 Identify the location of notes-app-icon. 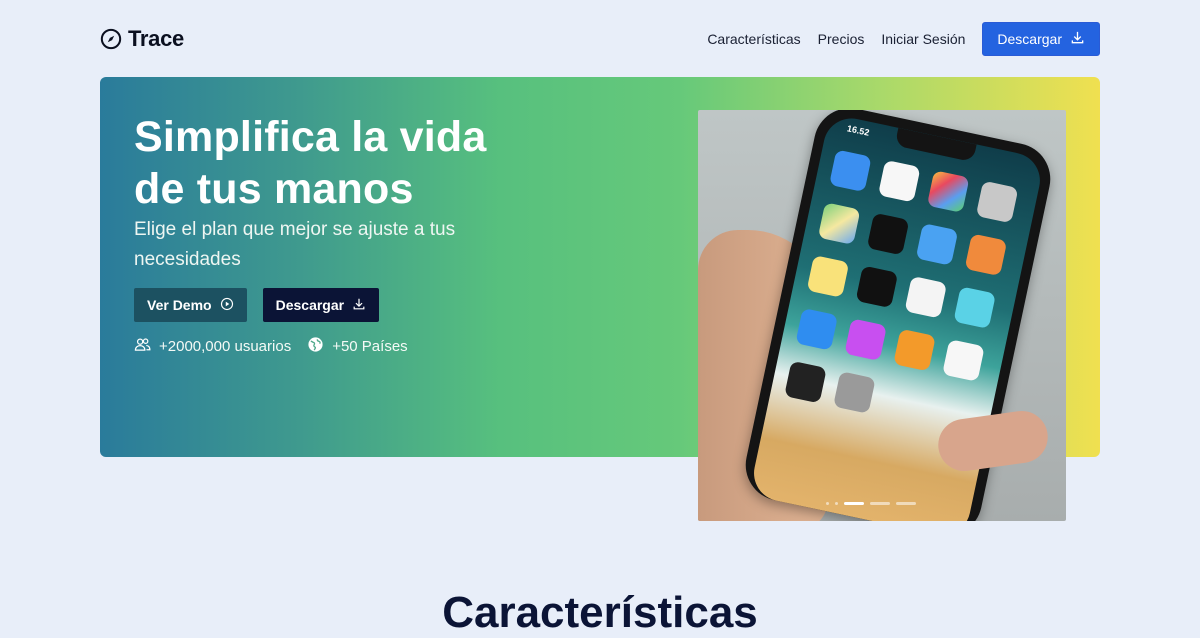
(828, 276).